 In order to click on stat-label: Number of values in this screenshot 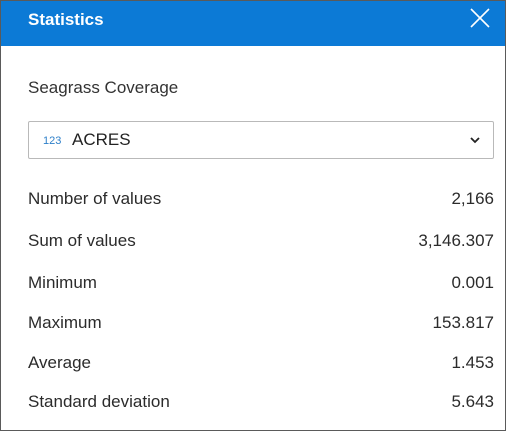, I will do `click(95, 198)`.